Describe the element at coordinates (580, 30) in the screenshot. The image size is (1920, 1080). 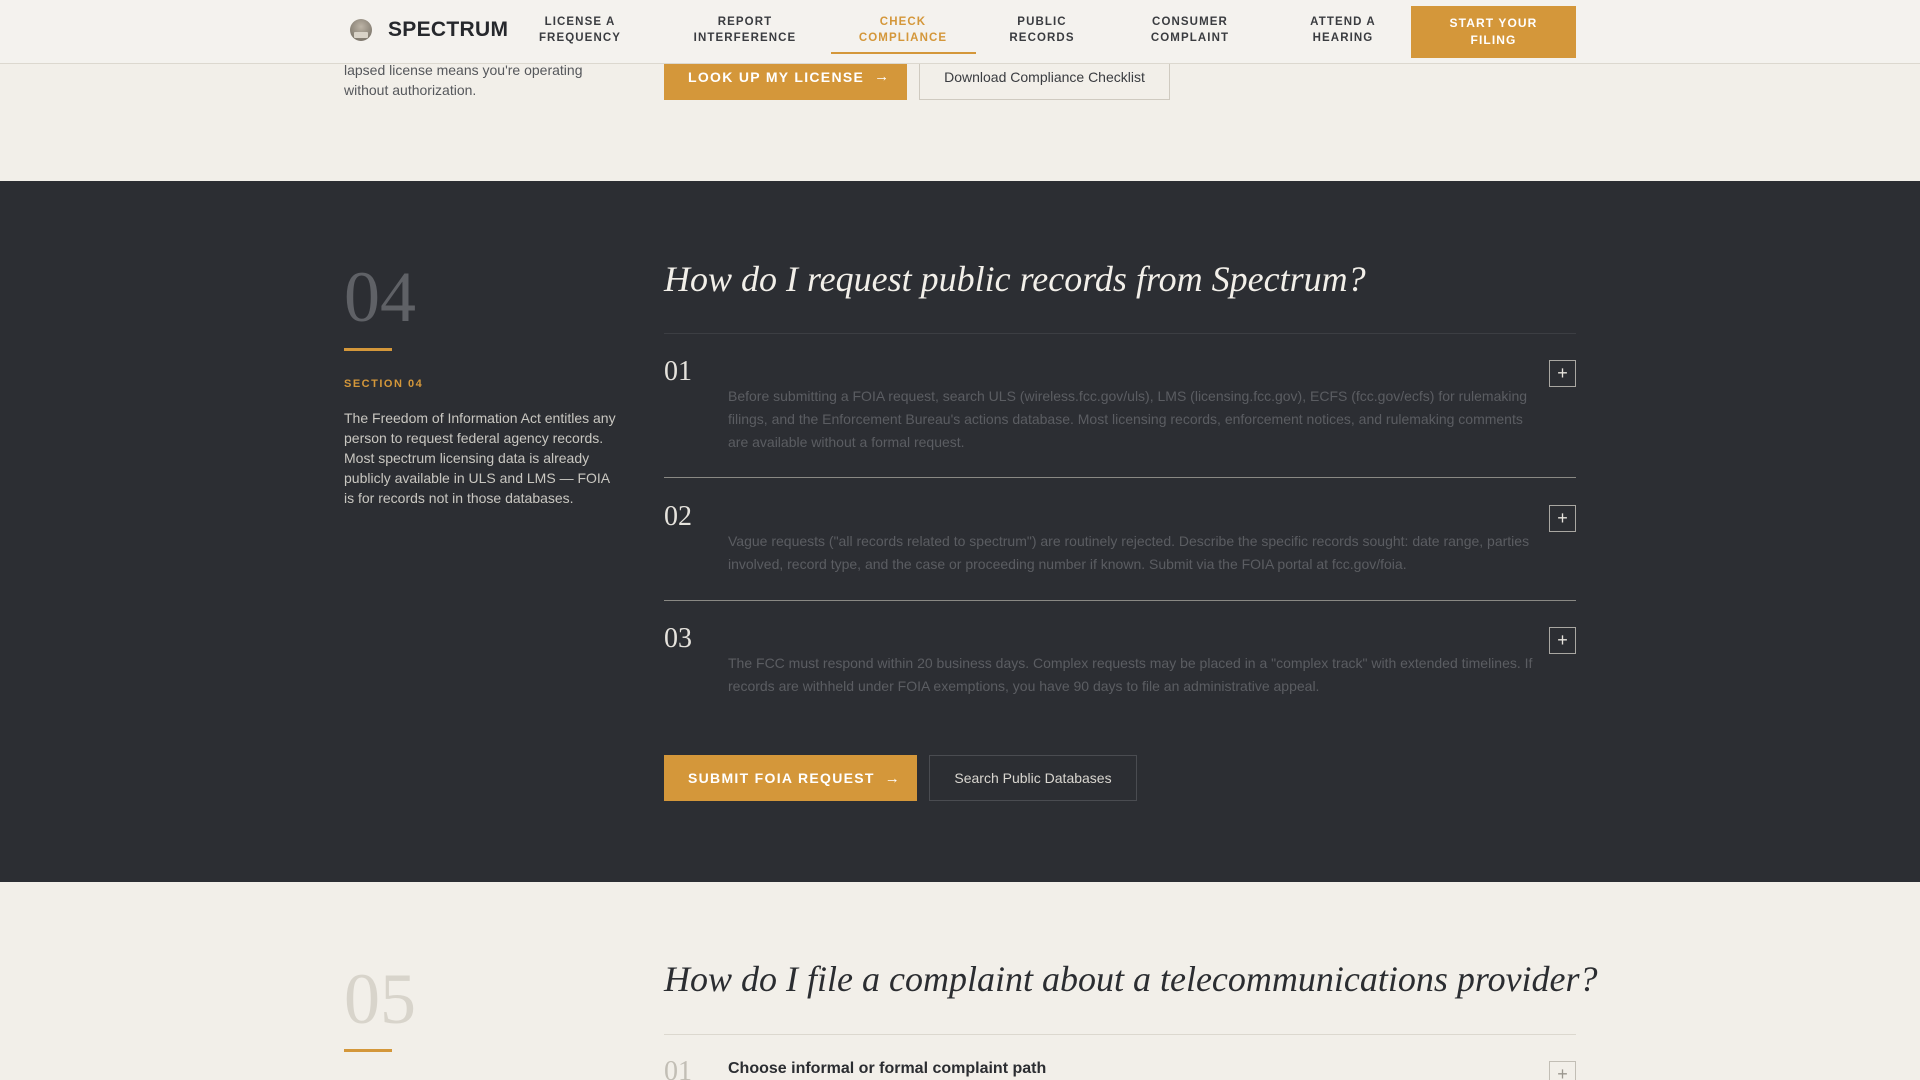
I see `nav-item-license-frequency: LICENSE A FREQUENCY` at that location.